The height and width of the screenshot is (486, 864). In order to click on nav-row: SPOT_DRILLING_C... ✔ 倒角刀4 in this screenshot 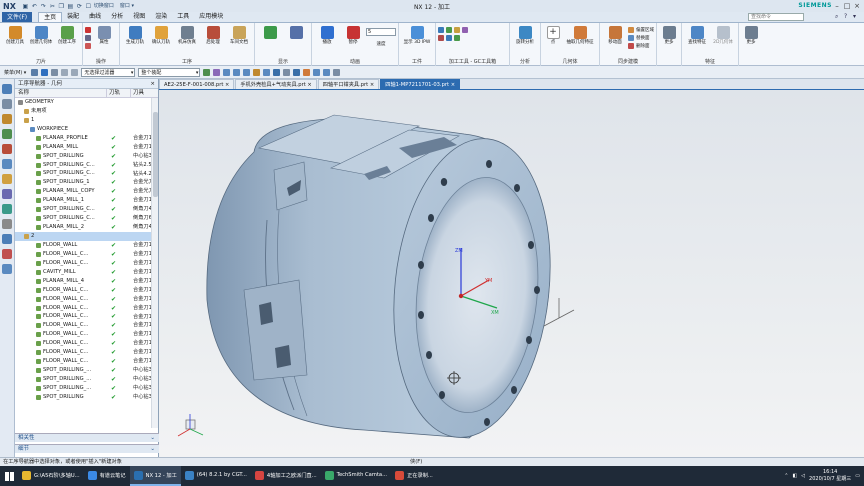, I will do `click(83, 209)`.